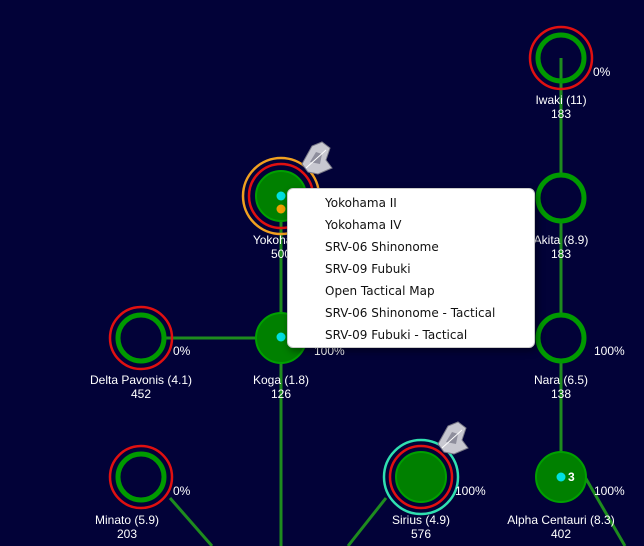  I want to click on system-label-delta-pavonis: Delta Pavonis (4.1) 452, so click(141, 387).